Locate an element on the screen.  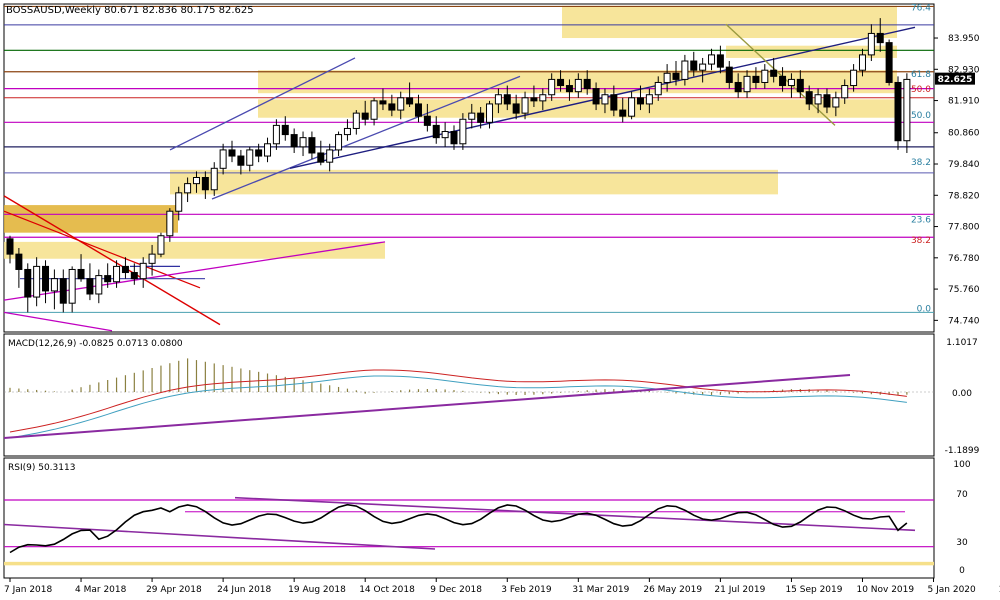
last-price-label: 82.625 is located at coordinates (955, 80).